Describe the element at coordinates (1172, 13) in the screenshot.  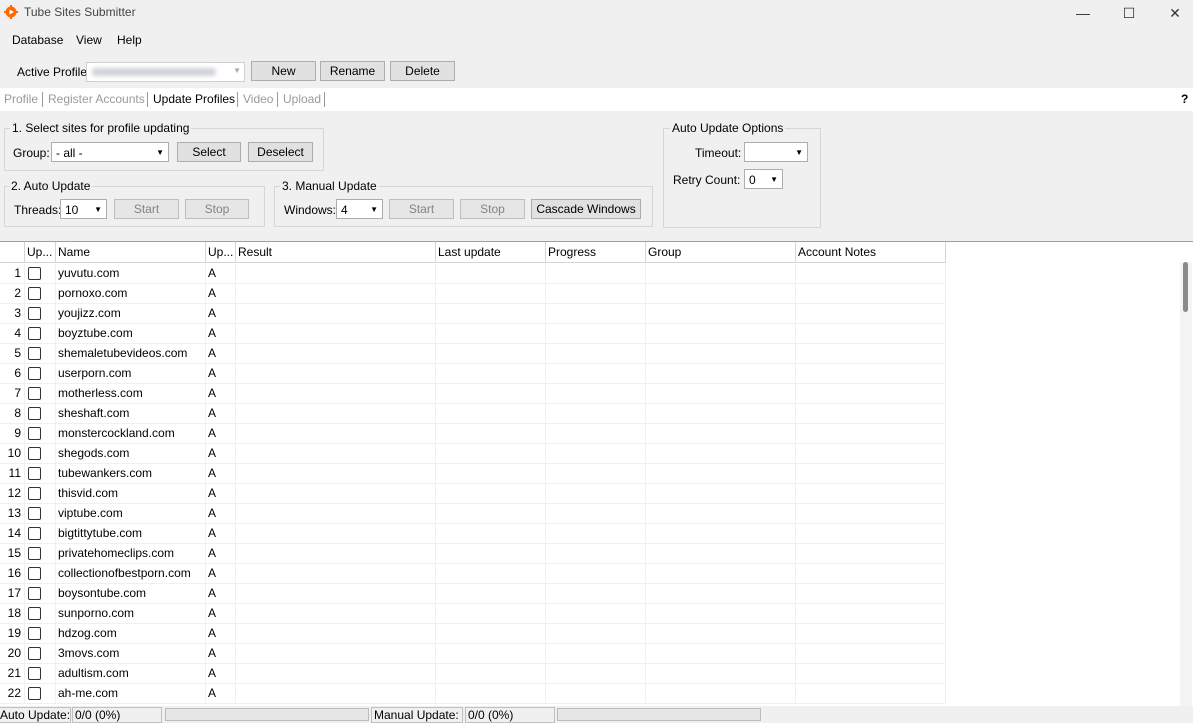
I see `close-button: ✕` at that location.